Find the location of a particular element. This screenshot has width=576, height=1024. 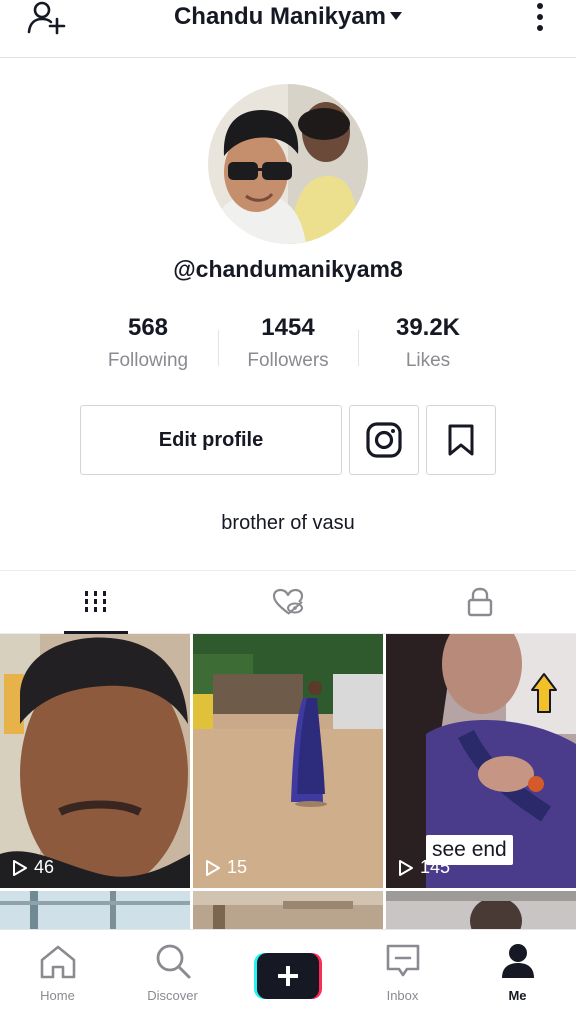

plus-icon is located at coordinates (288, 976).